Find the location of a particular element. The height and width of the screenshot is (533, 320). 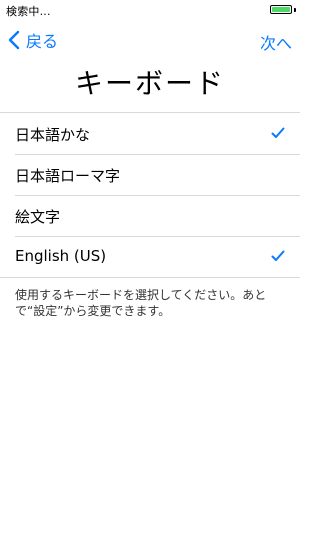

keyboard-item-emoji: 絵文字 is located at coordinates (150, 215).